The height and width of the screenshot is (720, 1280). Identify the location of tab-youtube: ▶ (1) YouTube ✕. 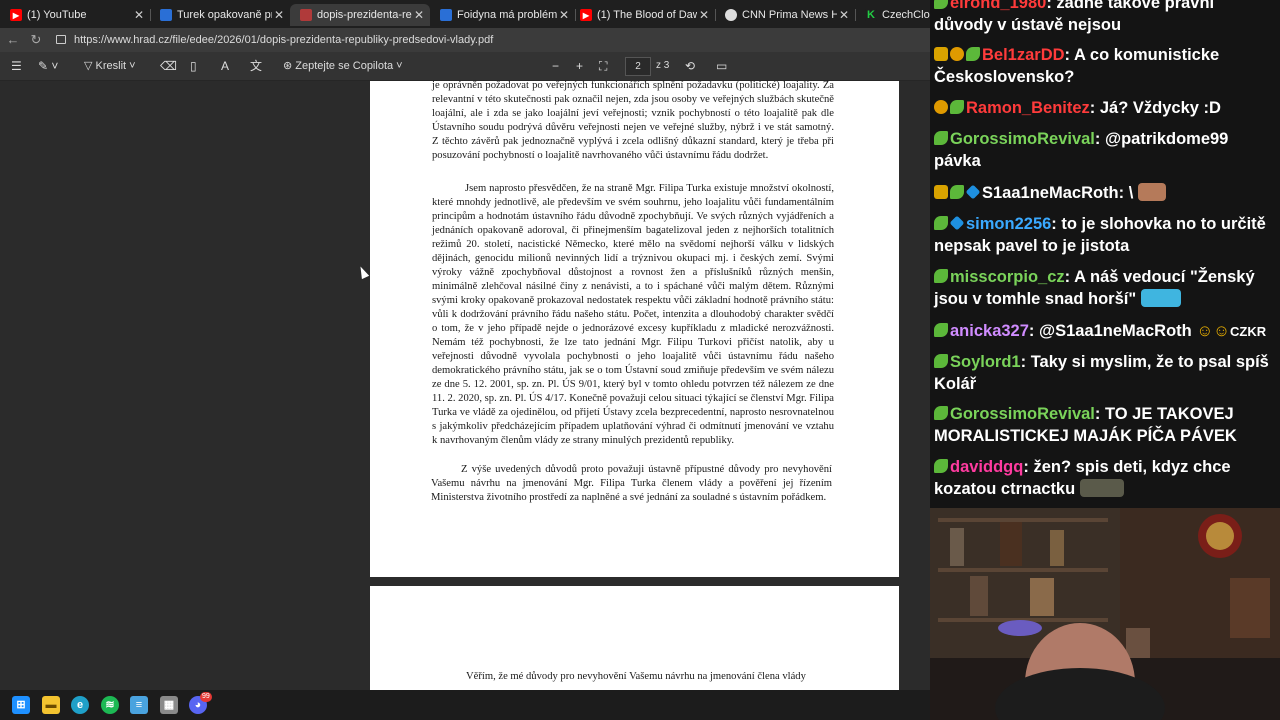
(75, 15).